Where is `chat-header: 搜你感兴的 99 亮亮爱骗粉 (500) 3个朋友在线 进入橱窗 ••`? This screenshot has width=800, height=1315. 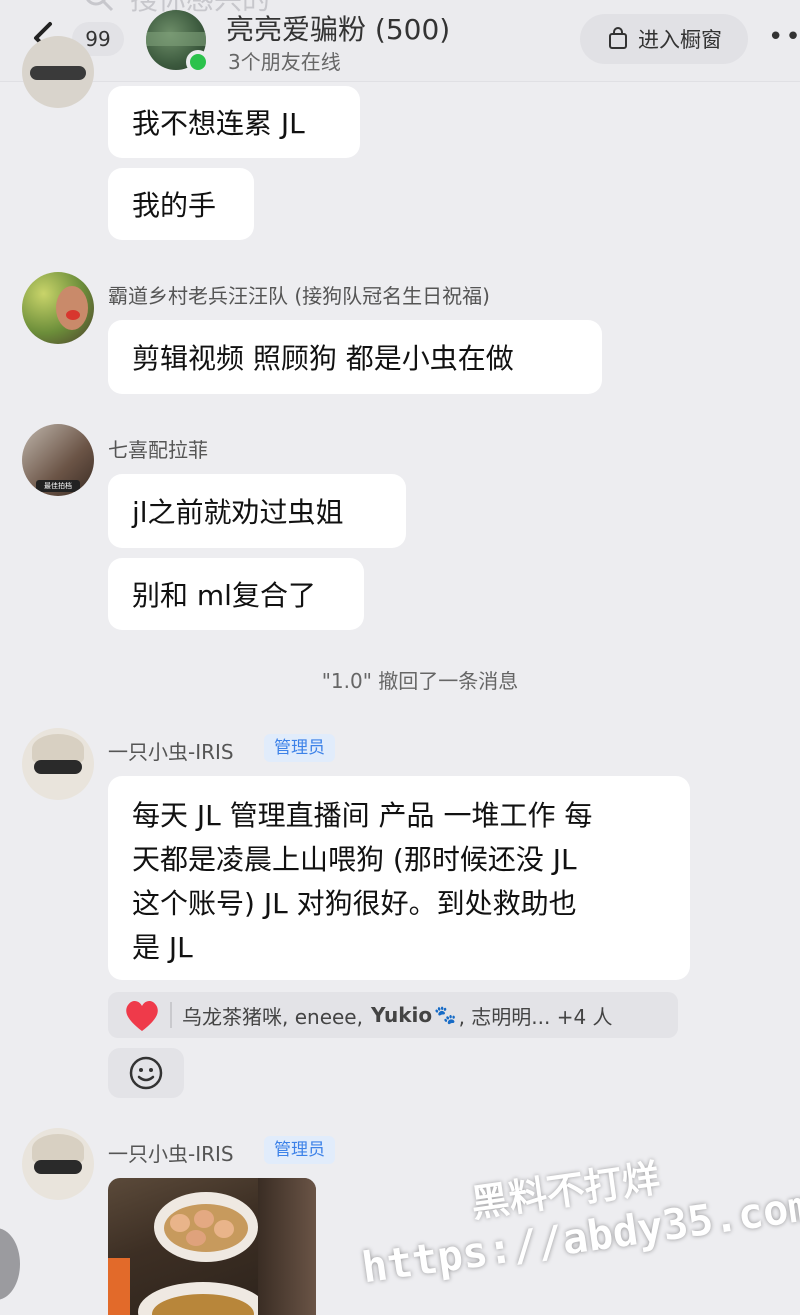
chat-header: 搜你感兴的 99 亮亮爱骗粉 (500) 3个朋友在线 进入橱窗 •• is located at coordinates (400, 41).